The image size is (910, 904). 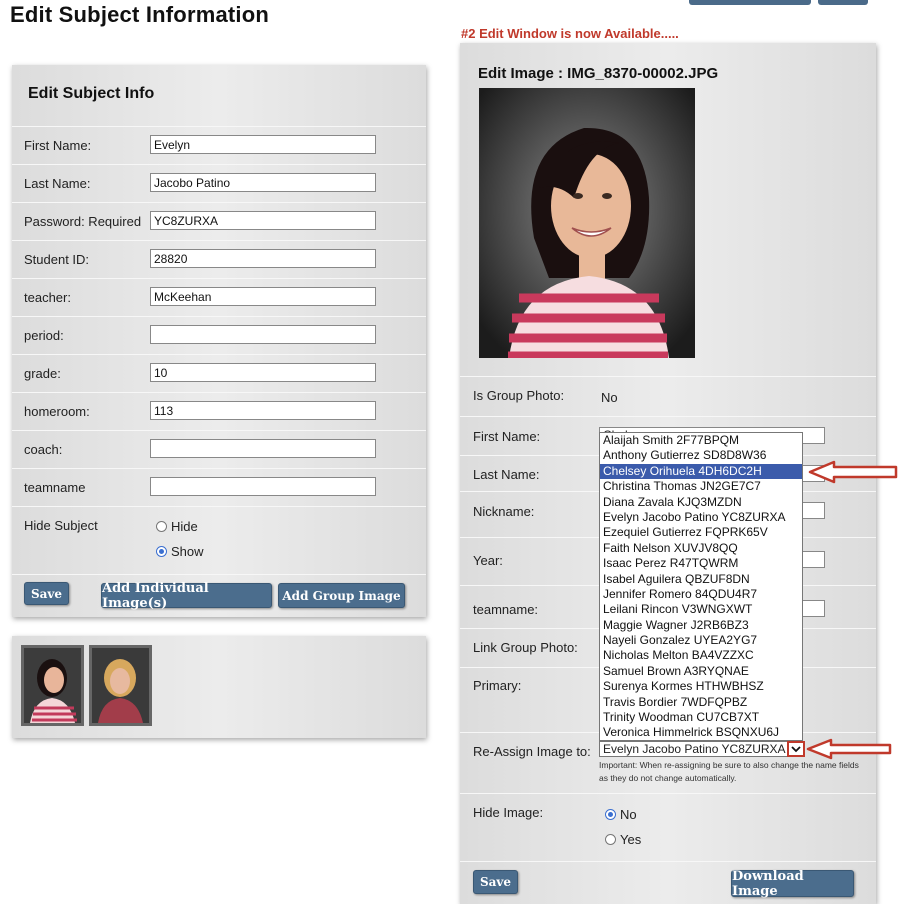 What do you see at coordinates (263, 486) in the screenshot?
I see `teamname-input` at bounding box center [263, 486].